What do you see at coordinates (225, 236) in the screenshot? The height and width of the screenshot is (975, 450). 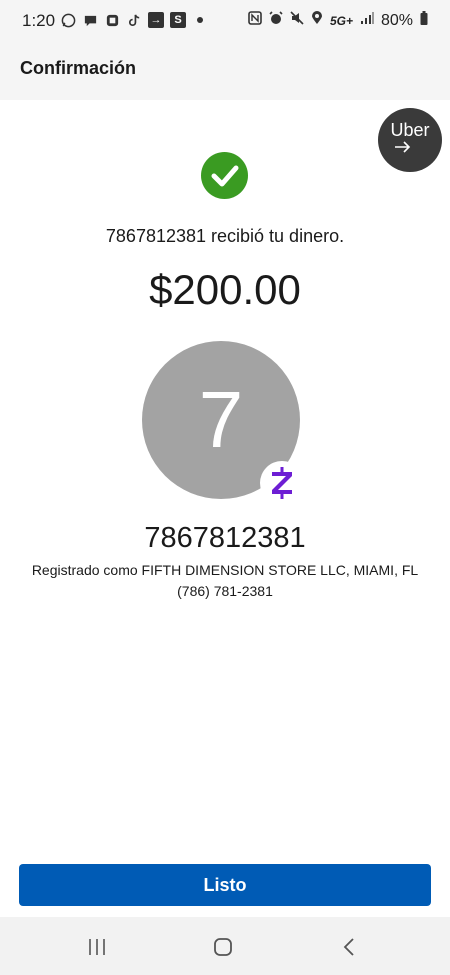 I see `confirmation-message: 7867812381 recibió tu dinero.` at bounding box center [225, 236].